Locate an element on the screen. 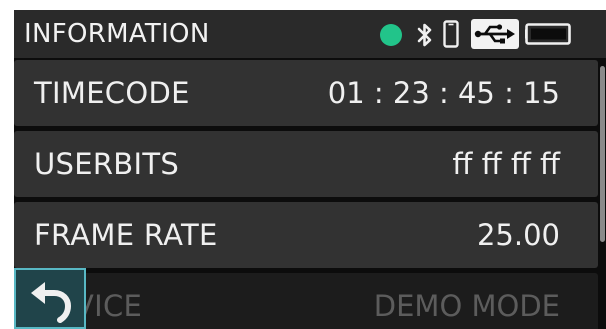 The image size is (606, 329). page-title: INFORMATION is located at coordinates (117, 34).